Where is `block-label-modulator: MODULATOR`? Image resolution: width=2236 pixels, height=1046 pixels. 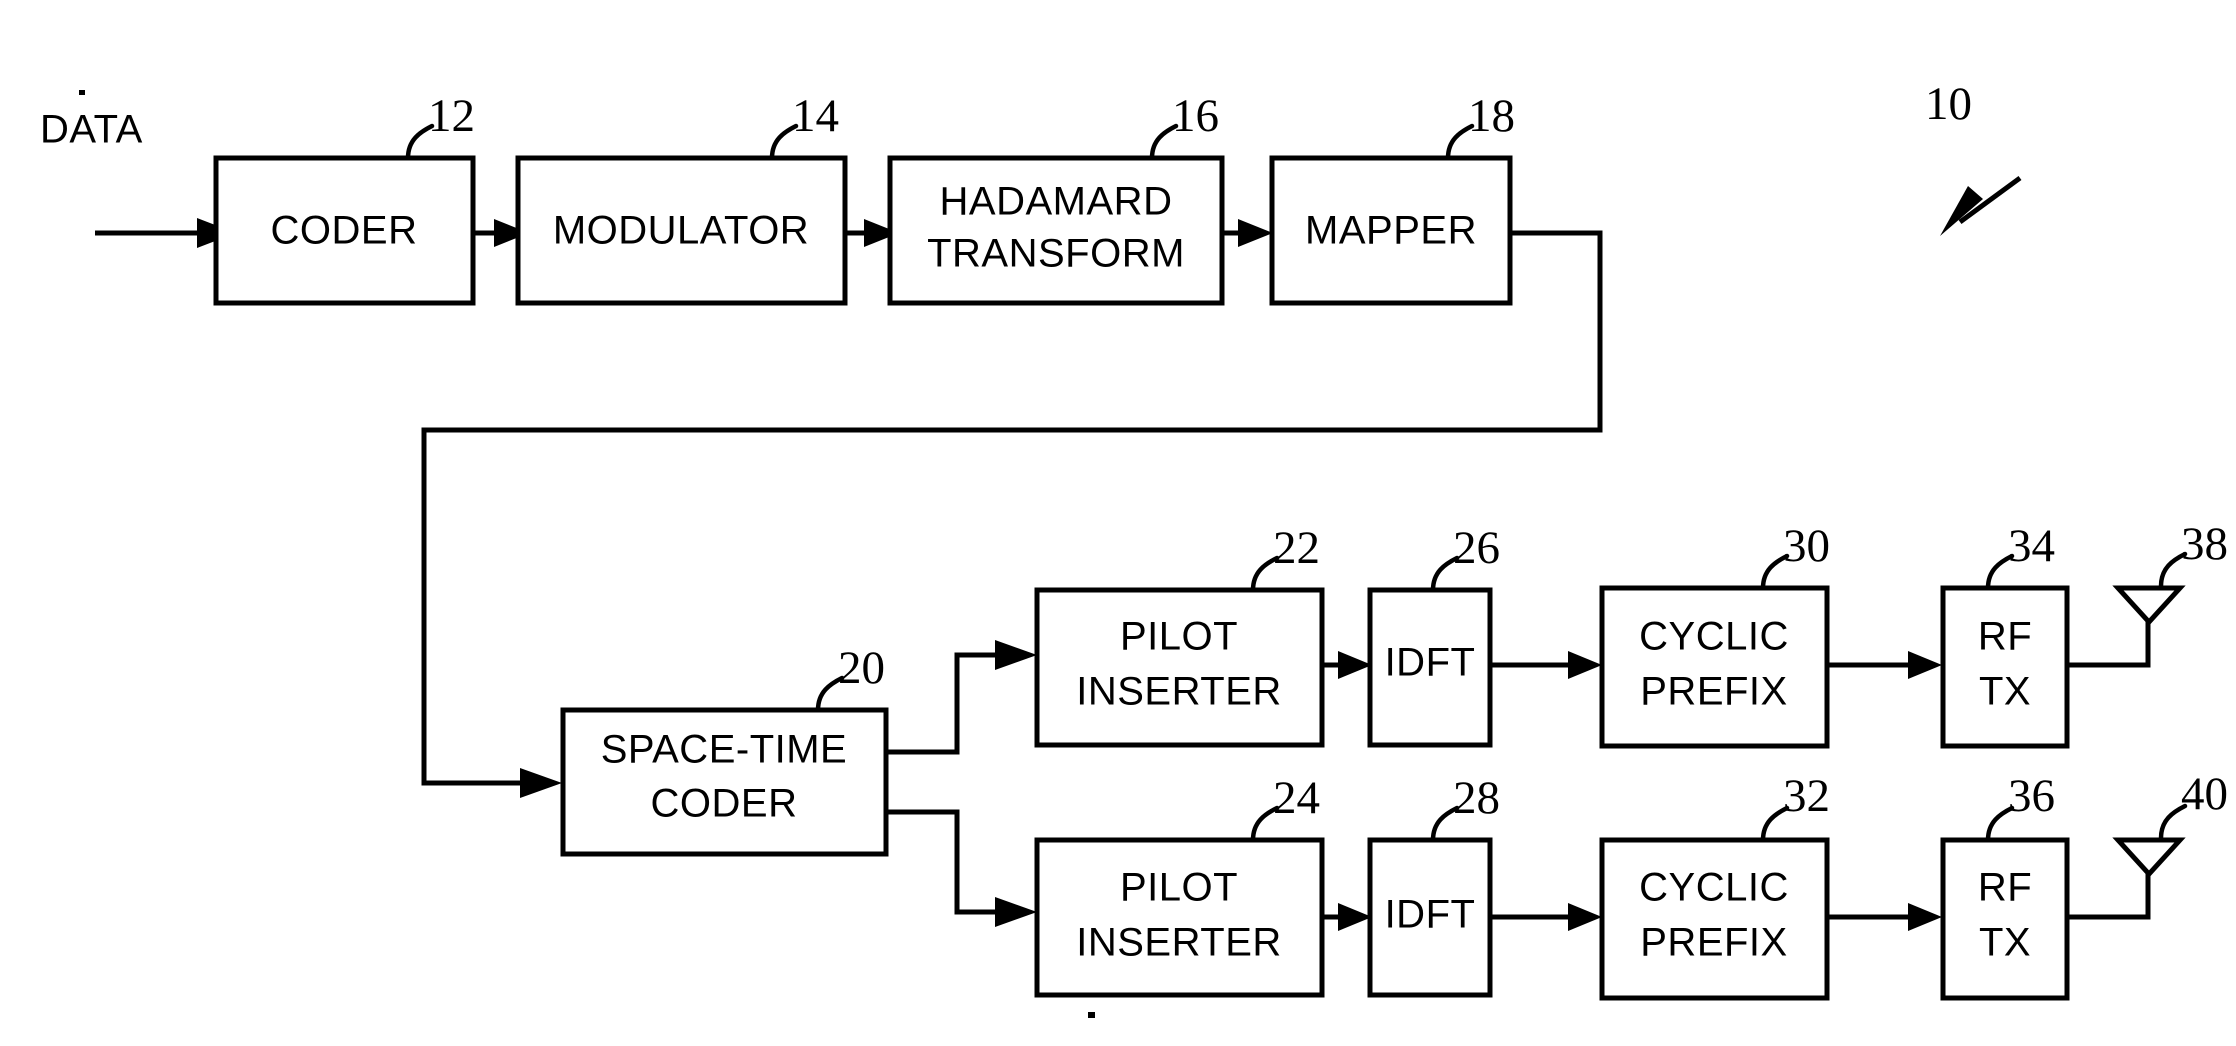
block-label-modulator: MODULATOR is located at coordinates (681, 231).